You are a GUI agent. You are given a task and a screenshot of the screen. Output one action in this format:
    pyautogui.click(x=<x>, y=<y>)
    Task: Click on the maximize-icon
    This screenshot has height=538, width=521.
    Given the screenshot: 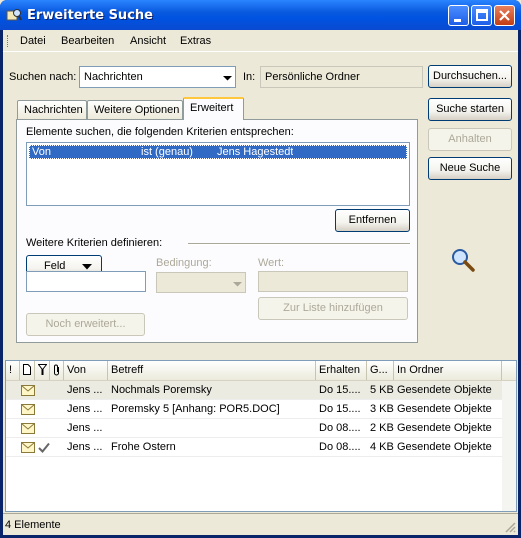 What is the action you would take?
    pyautogui.click(x=482, y=15)
    